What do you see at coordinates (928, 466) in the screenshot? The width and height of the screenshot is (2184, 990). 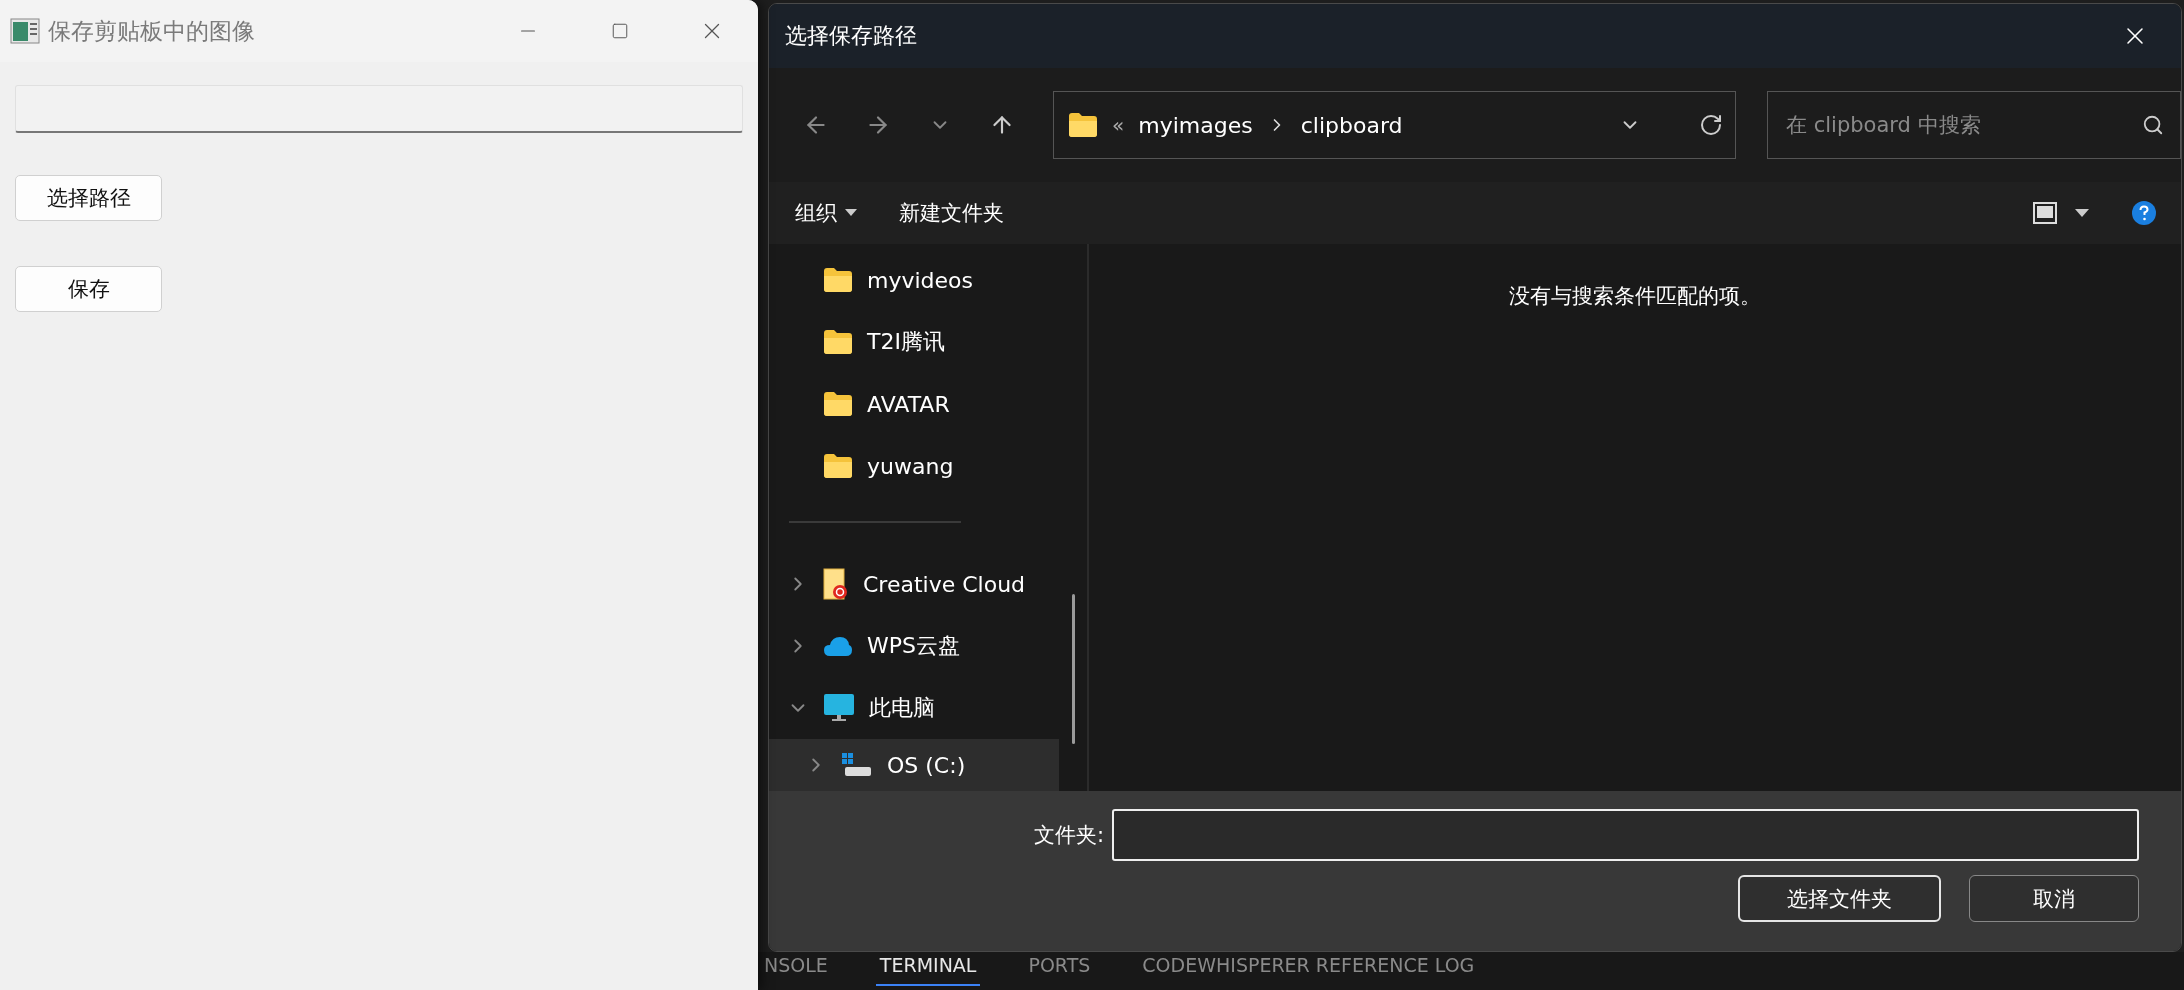 I see `nav-item: yuwang` at bounding box center [928, 466].